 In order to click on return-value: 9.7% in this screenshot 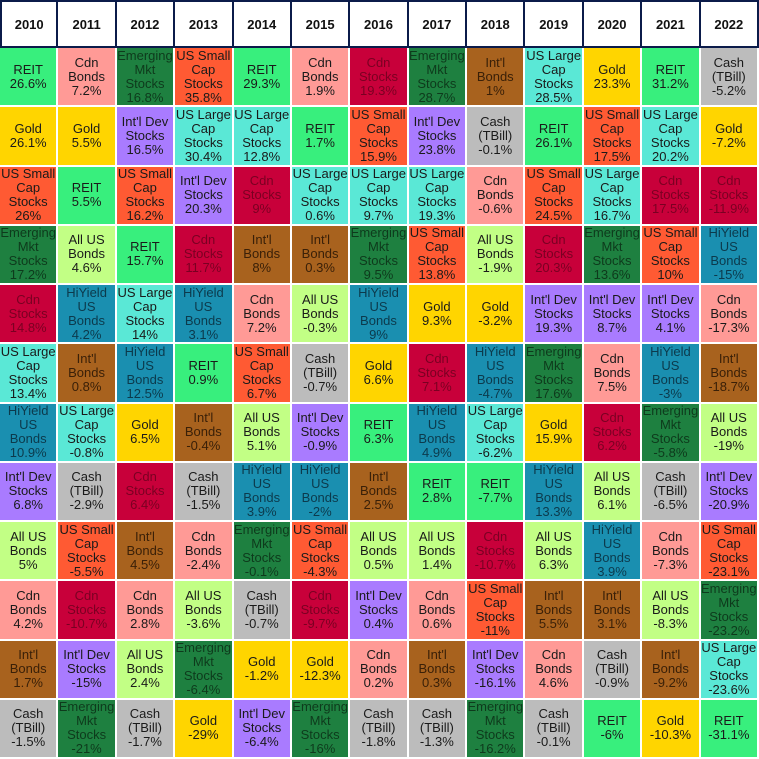, I will do `click(378, 216)`.